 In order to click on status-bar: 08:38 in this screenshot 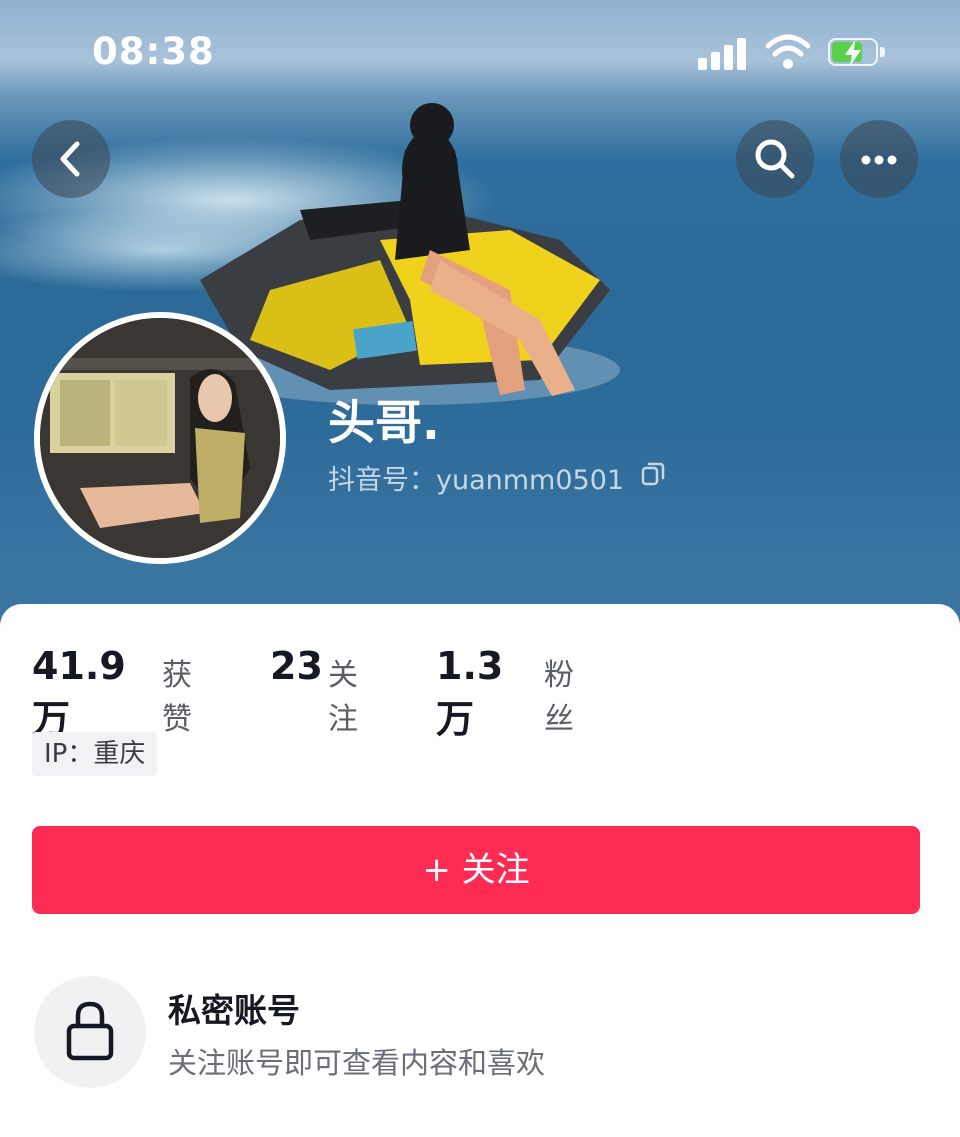, I will do `click(480, 50)`.